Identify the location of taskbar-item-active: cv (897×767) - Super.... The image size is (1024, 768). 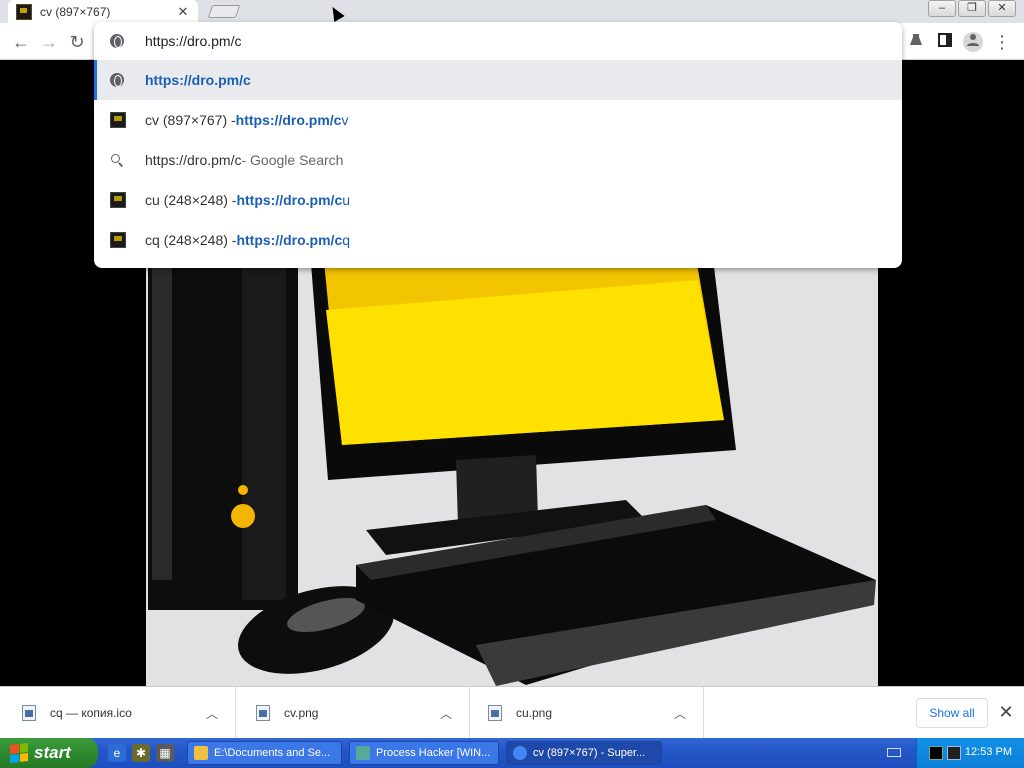
(584, 753).